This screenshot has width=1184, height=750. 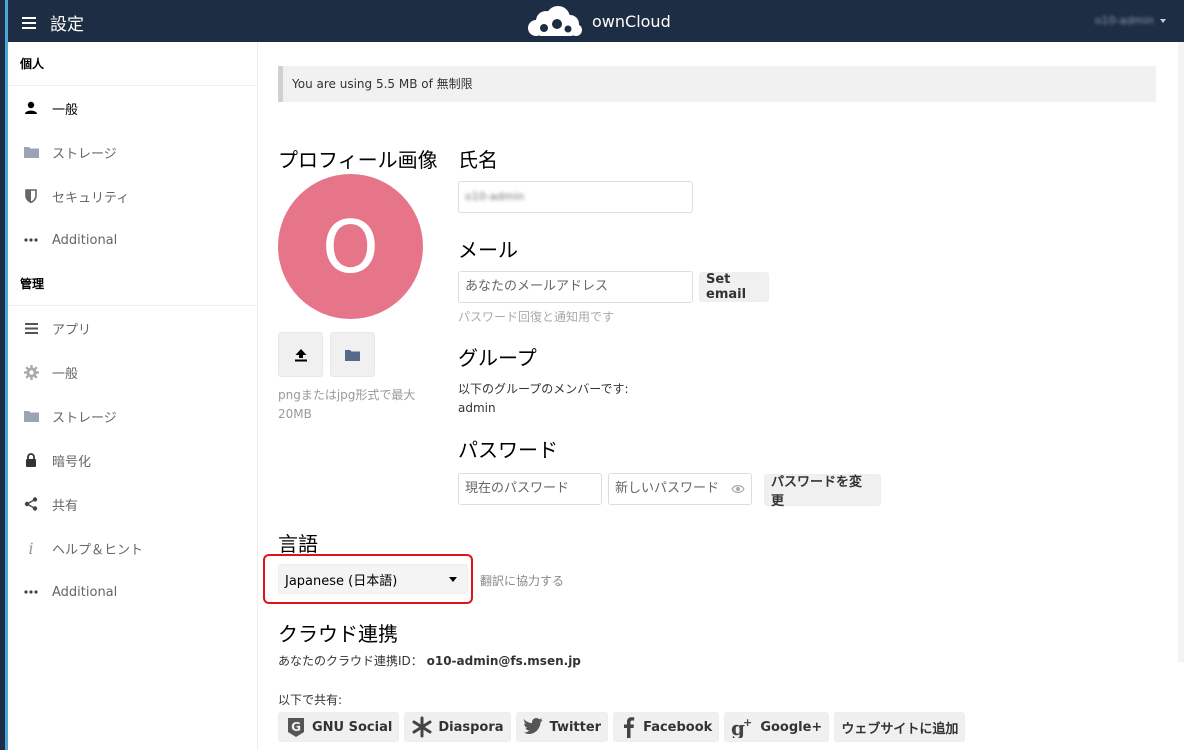 I want to click on email-placeholder: あなたのメールアドレス, so click(x=537, y=286).